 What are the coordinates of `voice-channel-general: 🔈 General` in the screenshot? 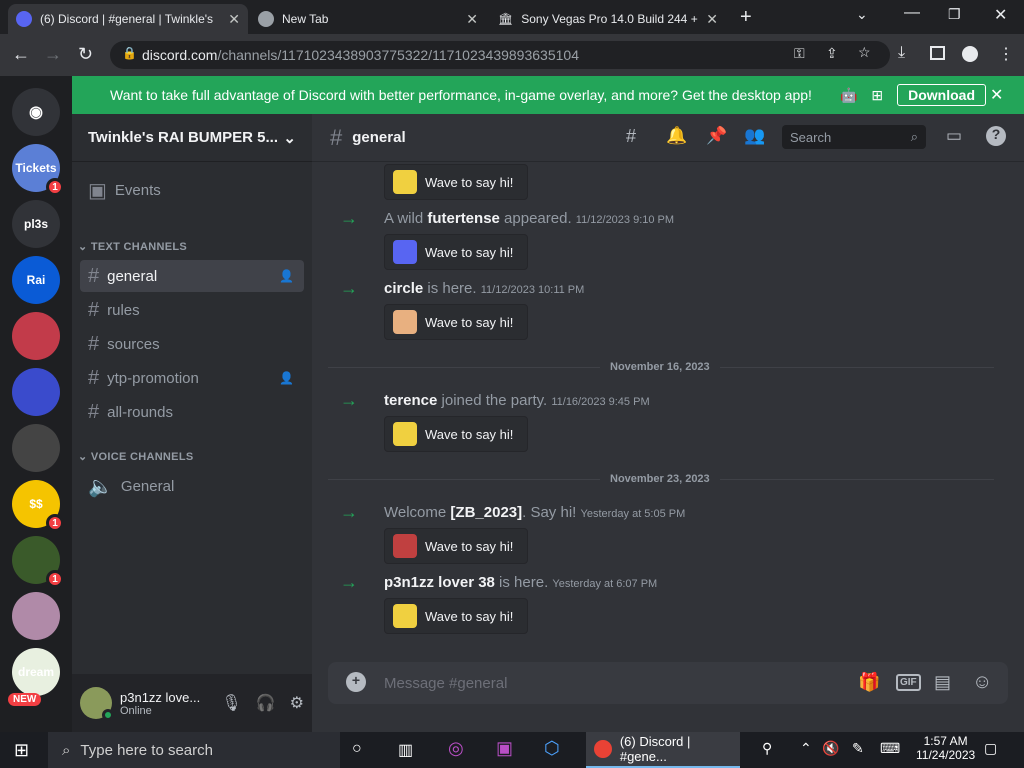 It's located at (192, 486).